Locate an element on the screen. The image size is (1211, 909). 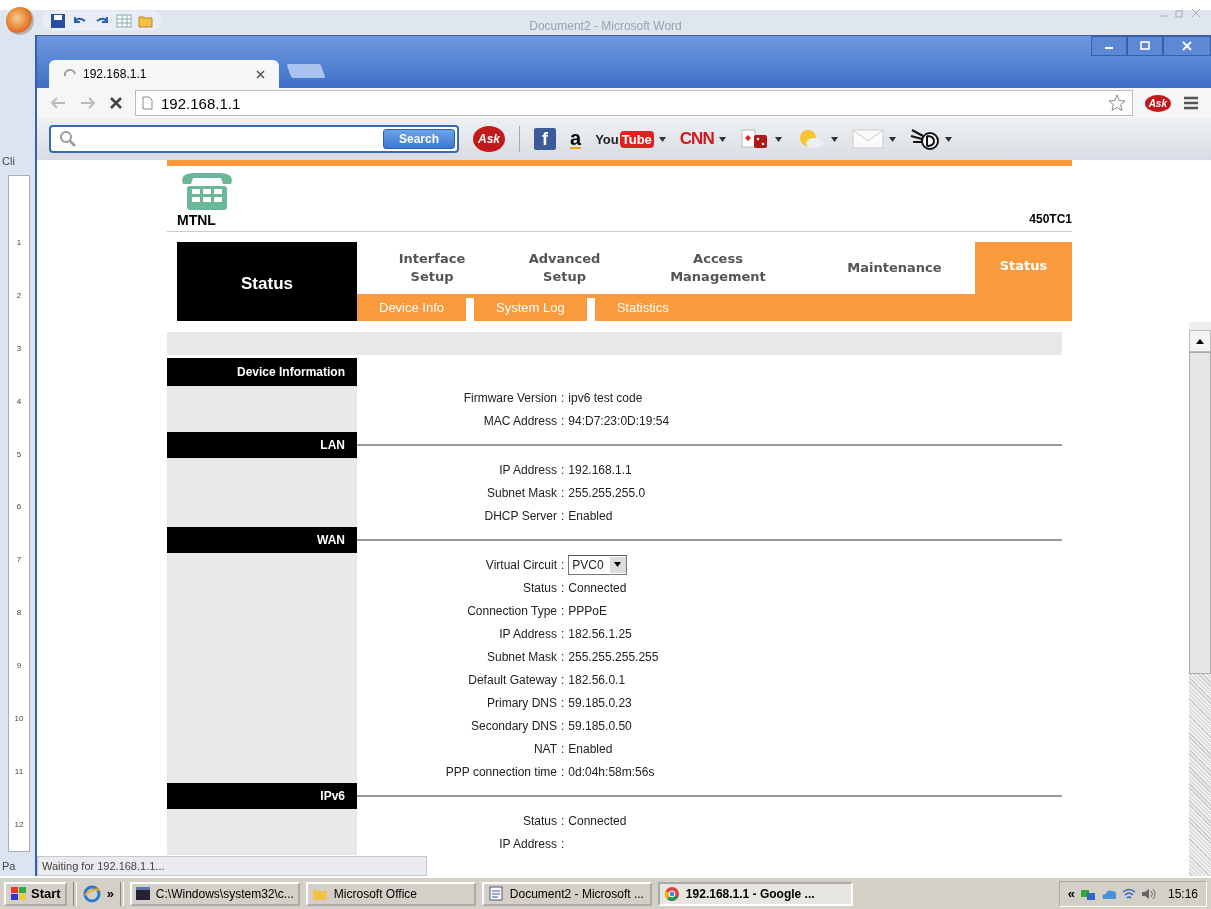
section-title: Status is located at coordinates (267, 283).